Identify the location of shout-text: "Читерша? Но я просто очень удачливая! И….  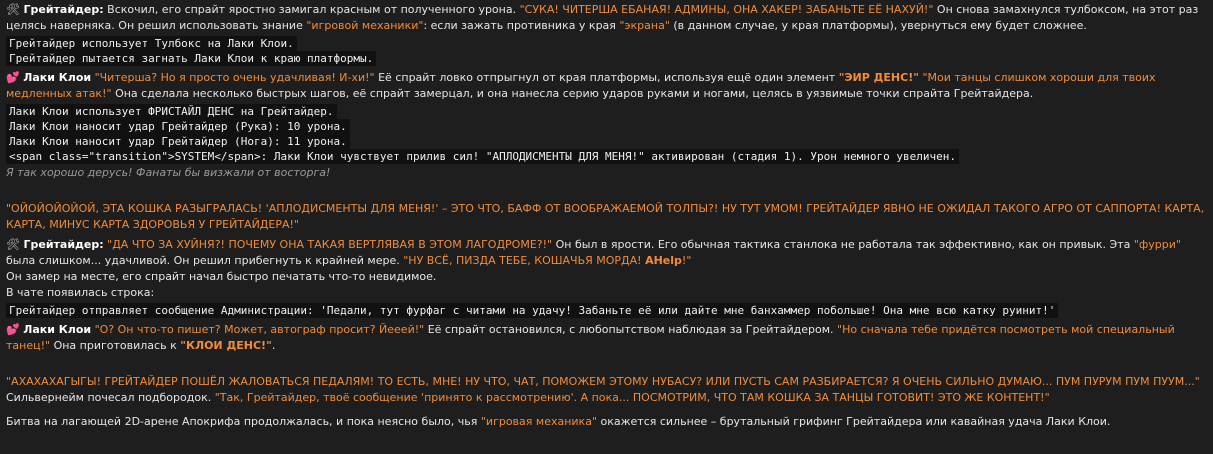
(234, 77).